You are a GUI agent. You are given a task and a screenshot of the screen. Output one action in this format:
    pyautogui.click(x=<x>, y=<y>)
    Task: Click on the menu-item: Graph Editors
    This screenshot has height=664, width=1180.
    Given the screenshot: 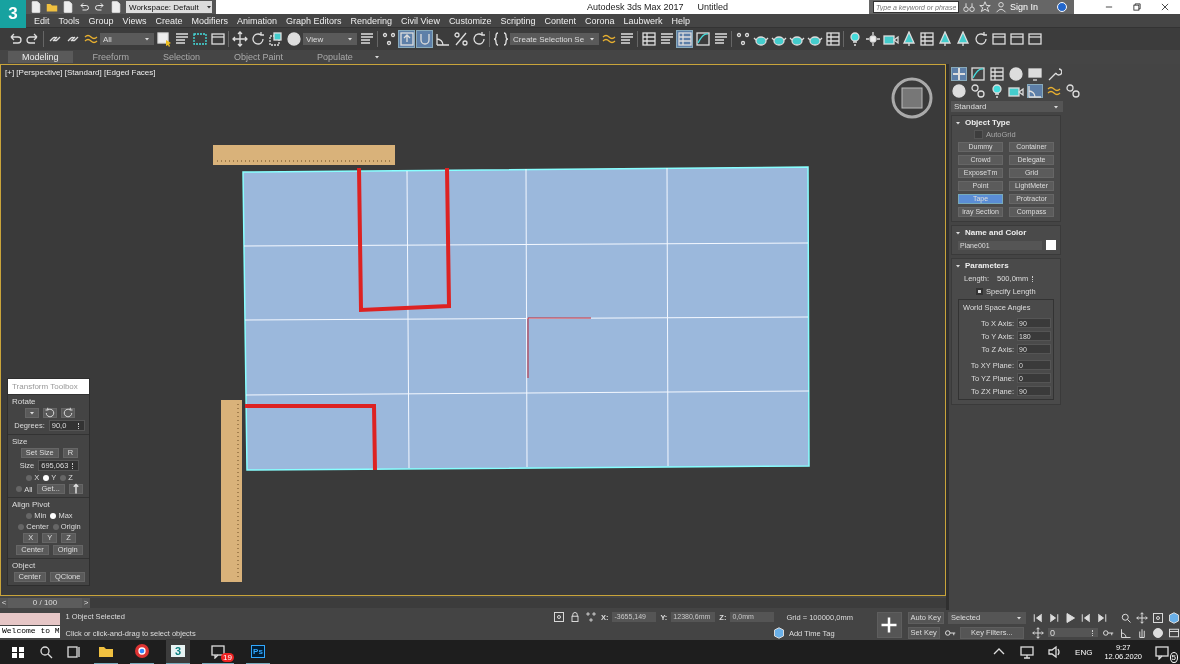 What is the action you would take?
    pyautogui.click(x=313, y=20)
    